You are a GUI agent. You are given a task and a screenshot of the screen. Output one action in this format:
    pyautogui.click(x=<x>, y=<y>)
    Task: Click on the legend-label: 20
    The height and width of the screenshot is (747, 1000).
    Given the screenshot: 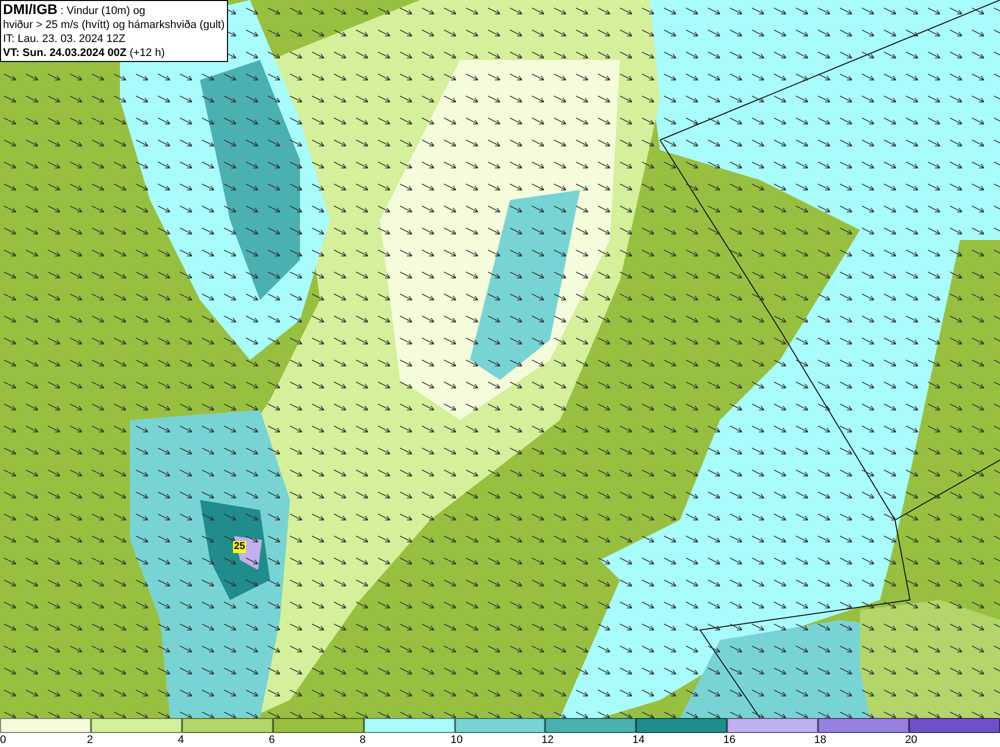 What is the action you would take?
    pyautogui.click(x=911, y=740)
    